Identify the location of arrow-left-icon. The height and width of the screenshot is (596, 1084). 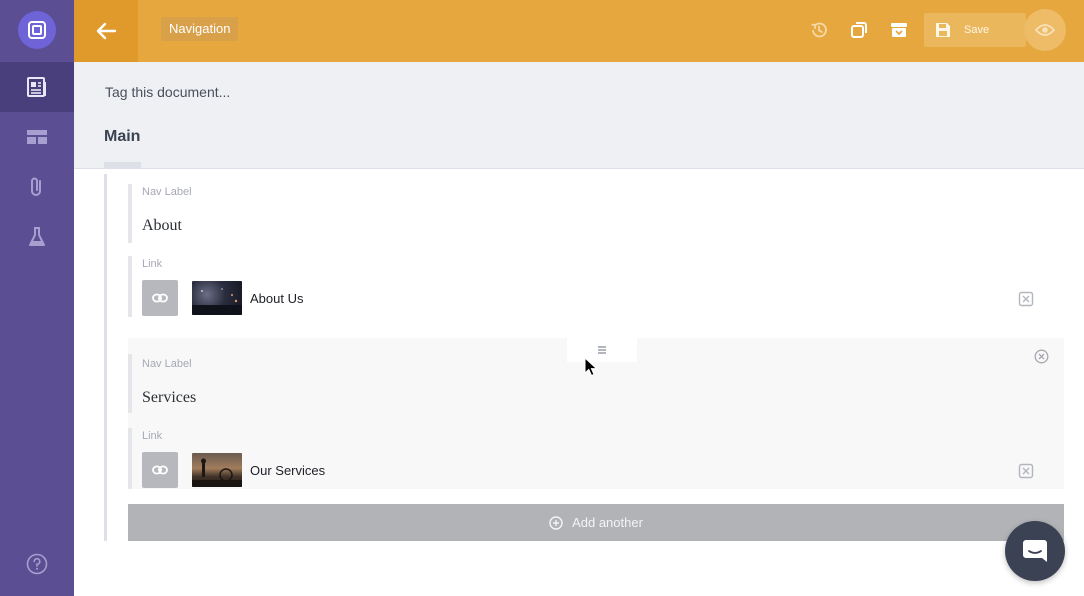
(106, 31).